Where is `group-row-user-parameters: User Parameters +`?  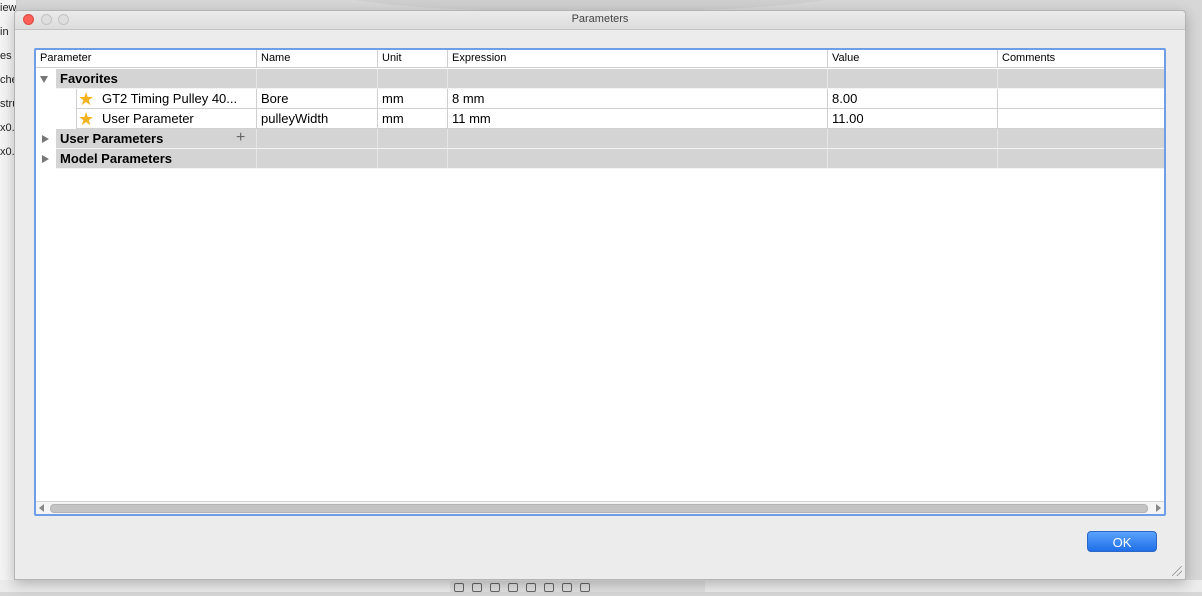
group-row-user-parameters: User Parameters + is located at coordinates (600, 139).